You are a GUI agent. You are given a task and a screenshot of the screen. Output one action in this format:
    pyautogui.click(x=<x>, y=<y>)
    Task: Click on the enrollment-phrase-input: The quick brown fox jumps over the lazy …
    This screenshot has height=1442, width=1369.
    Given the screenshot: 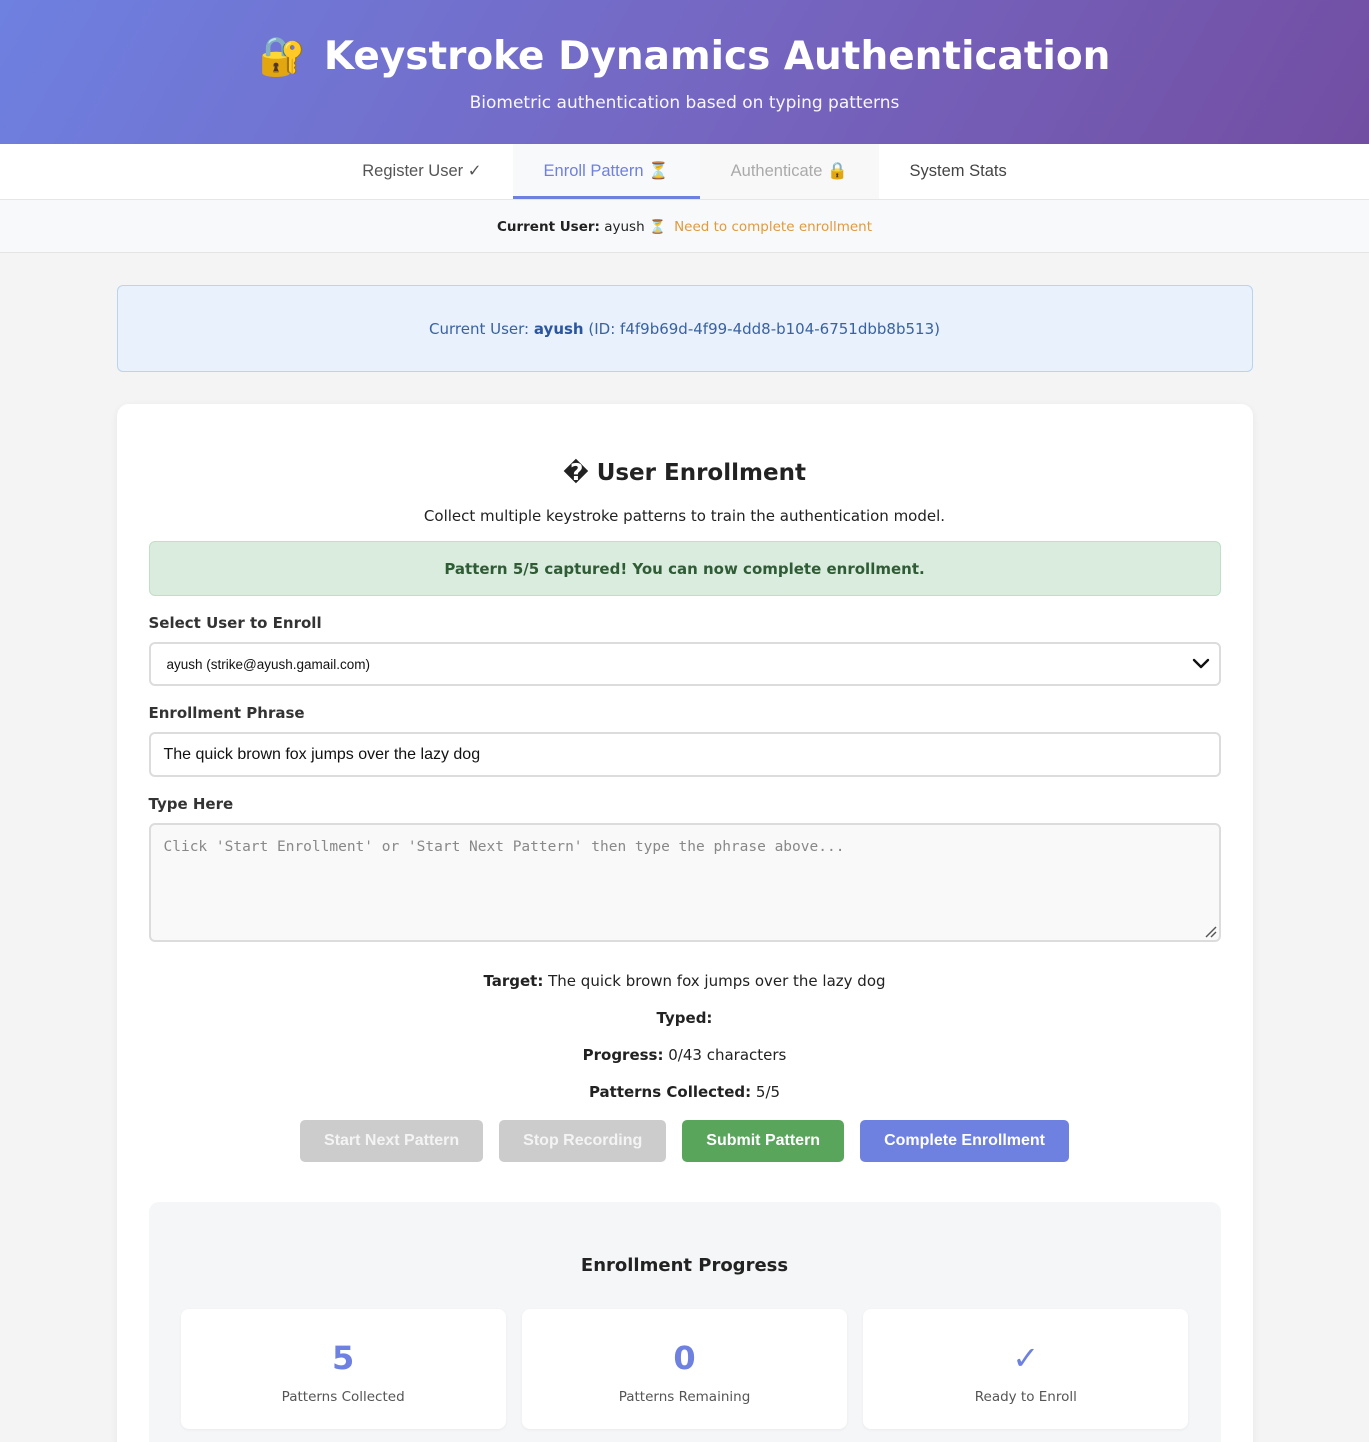 What is the action you would take?
    pyautogui.click(x=684, y=754)
    